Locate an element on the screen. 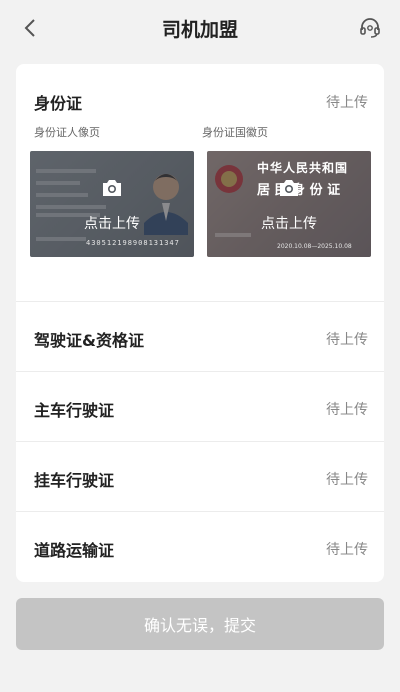 This screenshot has width=400, height=692. submit-button: 确认无误，提交 is located at coordinates (200, 624).